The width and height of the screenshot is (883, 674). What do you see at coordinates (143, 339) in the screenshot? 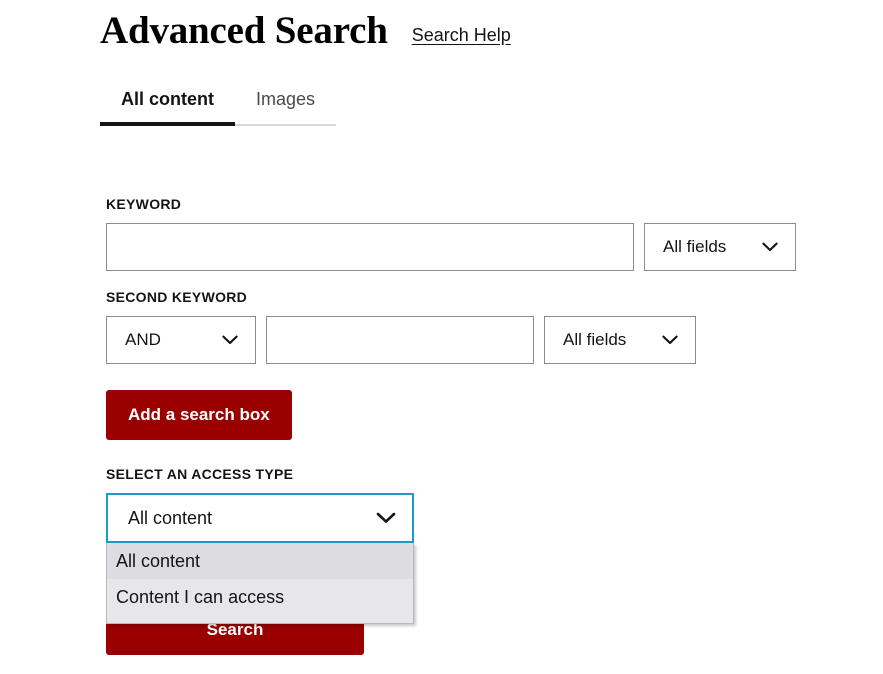
I see `boolean-operator-value: AND` at bounding box center [143, 339].